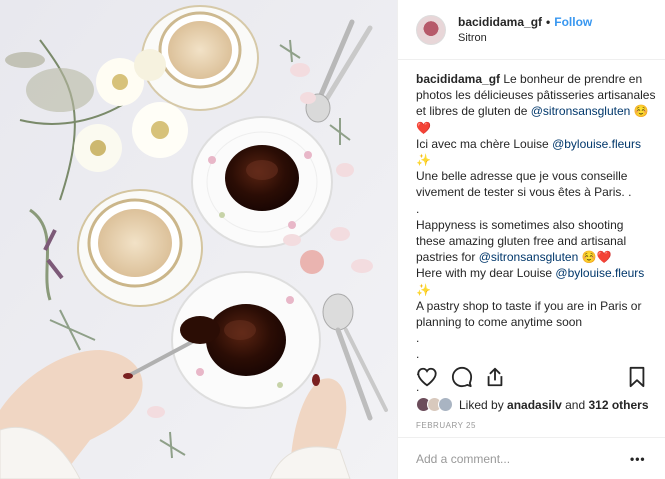 The height and width of the screenshot is (479, 665). I want to click on likes-row: Liked by anadasilv and 312 others, so click(532, 404).